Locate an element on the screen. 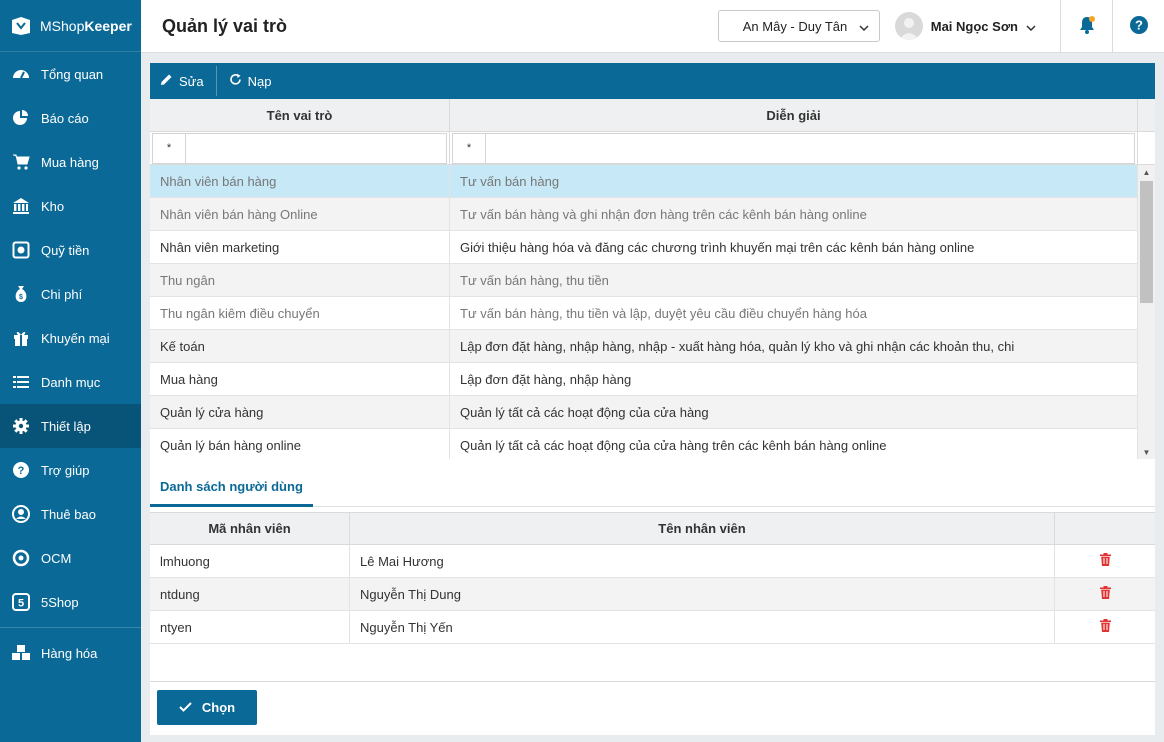 This screenshot has width=1164, height=742. help-button: ? is located at coordinates (1138, 26).